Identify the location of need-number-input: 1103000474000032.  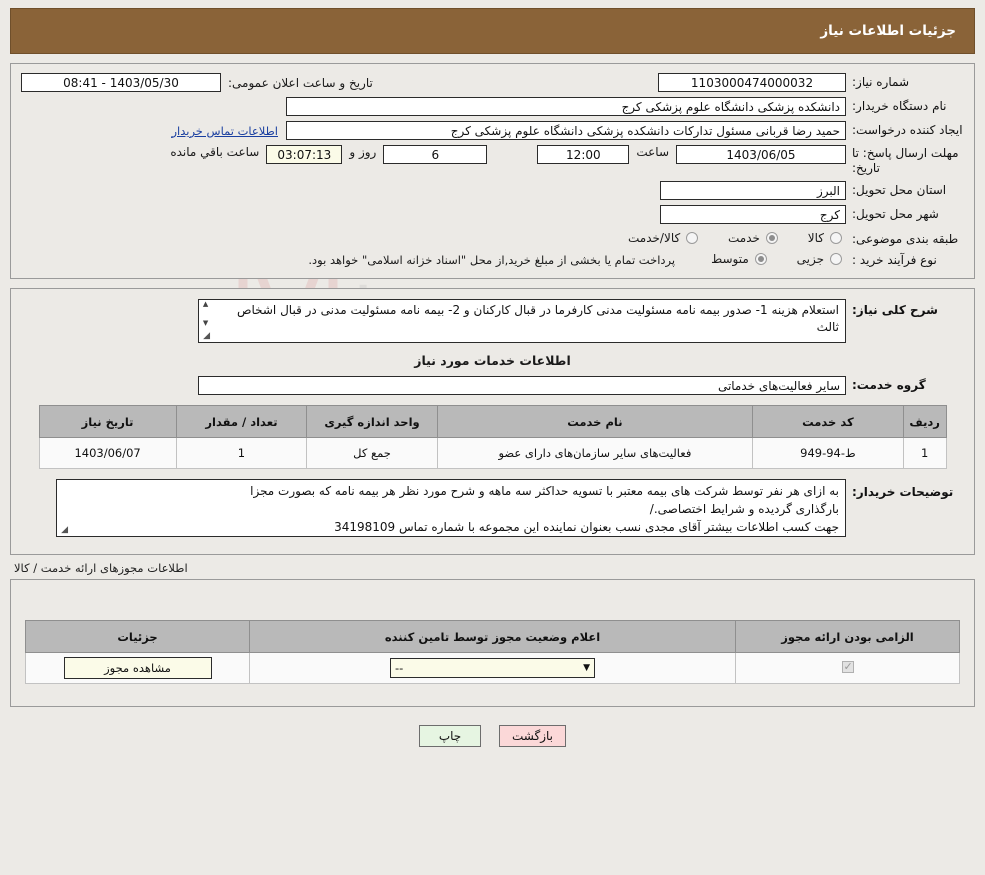
(752, 82).